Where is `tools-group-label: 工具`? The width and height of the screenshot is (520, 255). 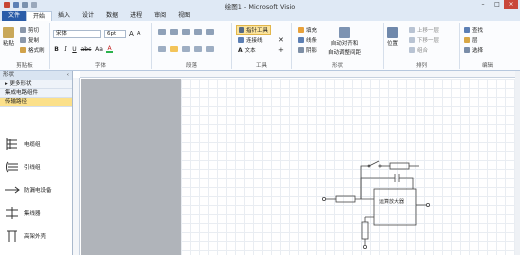
tools-group-label: 工具 is located at coordinates (261, 66).